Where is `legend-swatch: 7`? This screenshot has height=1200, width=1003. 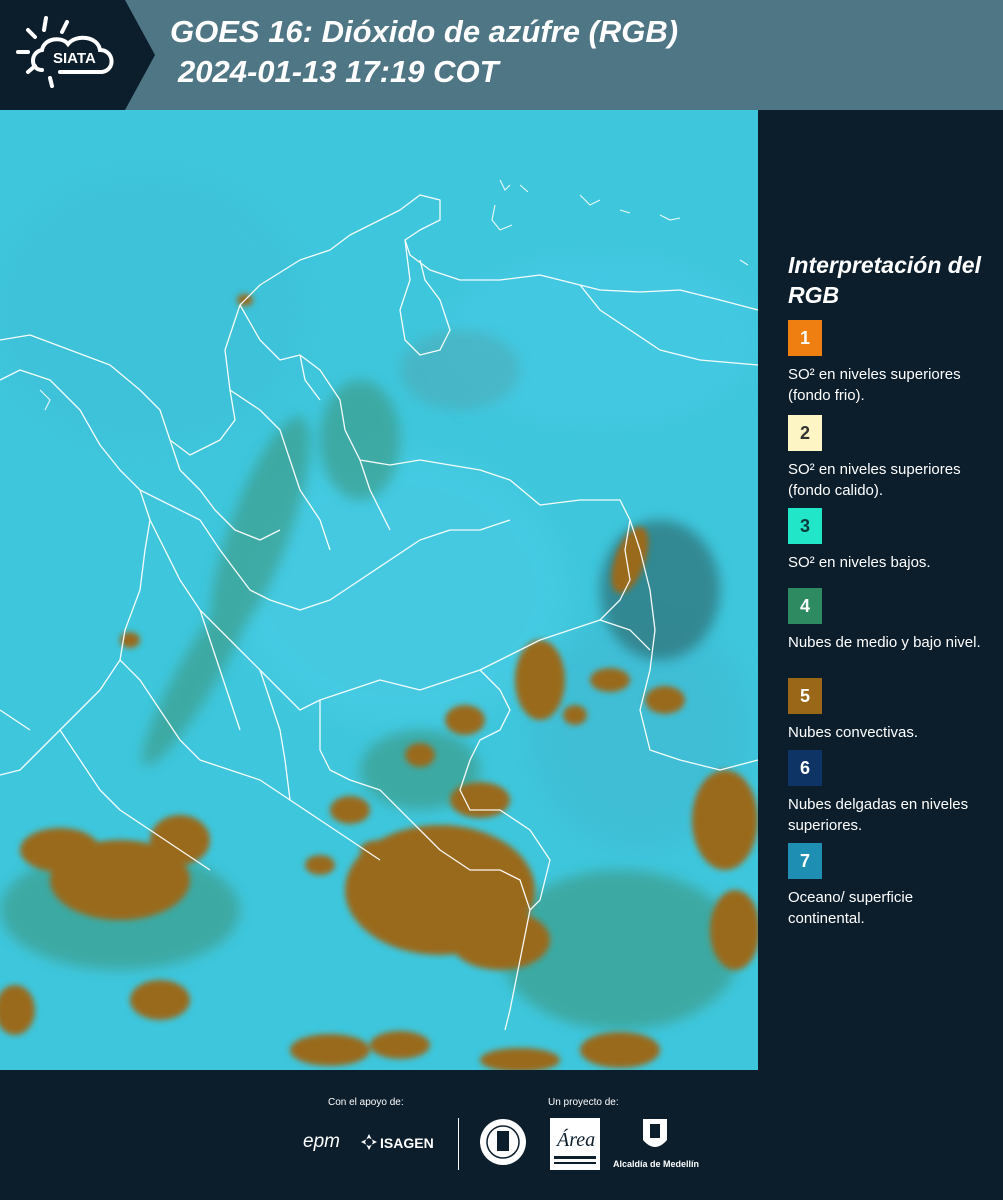 legend-swatch: 7 is located at coordinates (805, 861).